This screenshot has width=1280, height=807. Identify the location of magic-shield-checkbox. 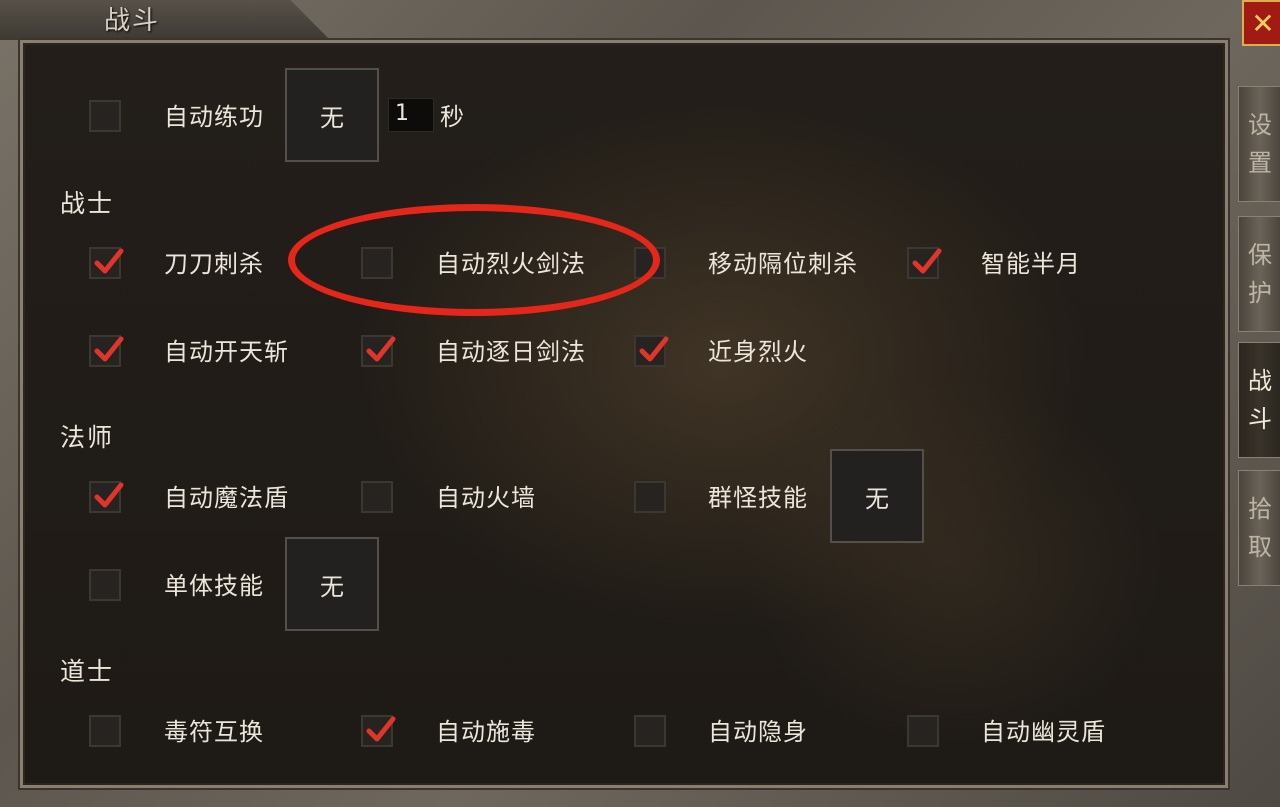
(106, 497).